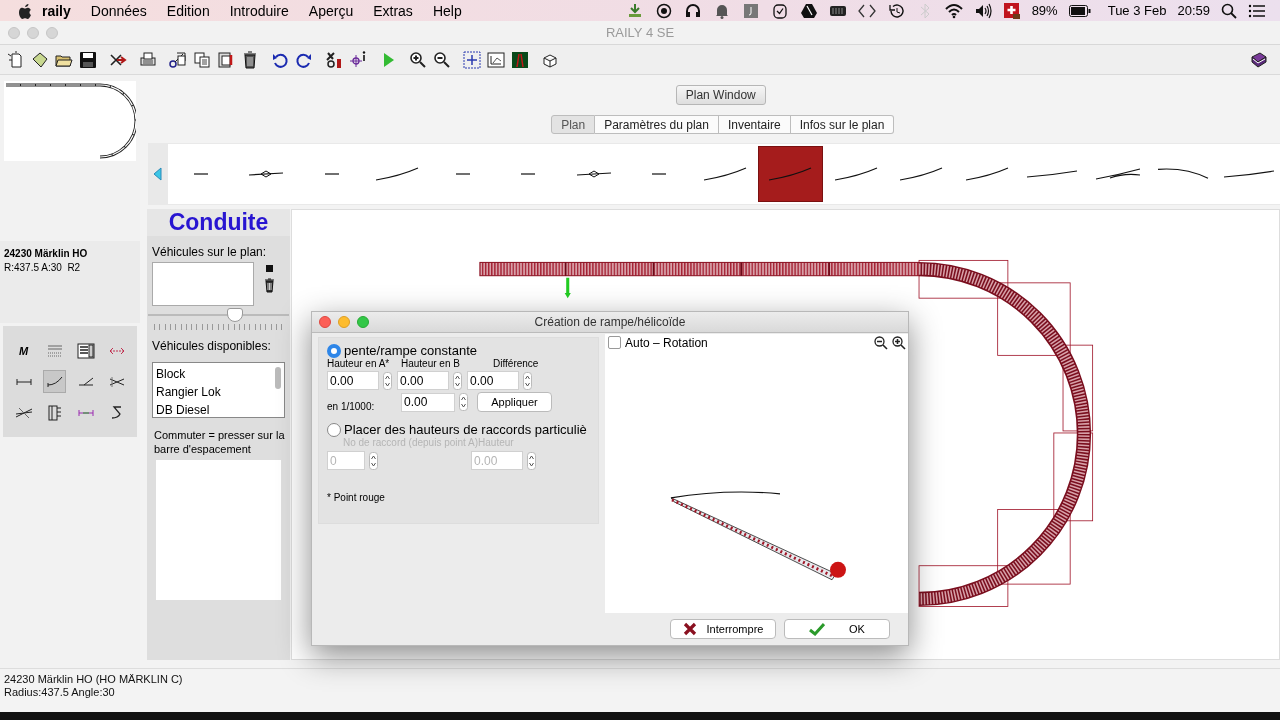 The width and height of the screenshot is (1280, 720). I want to click on connector-track-icon, so click(85, 412).